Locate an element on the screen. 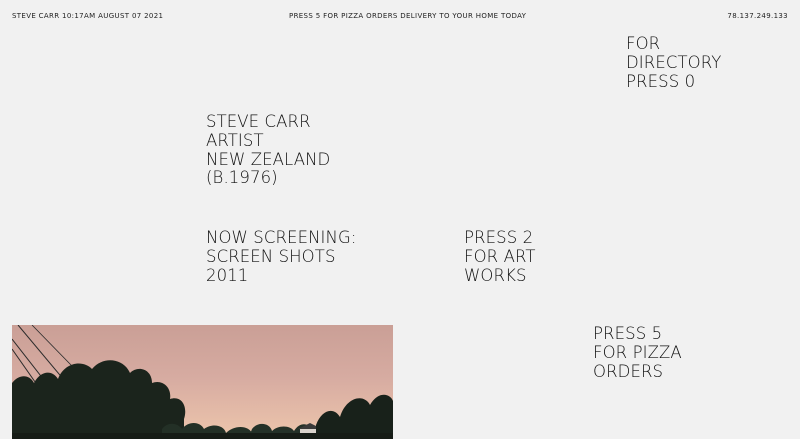 This screenshot has width=800, height=439. art-line: FOR ART is located at coordinates (500, 256).